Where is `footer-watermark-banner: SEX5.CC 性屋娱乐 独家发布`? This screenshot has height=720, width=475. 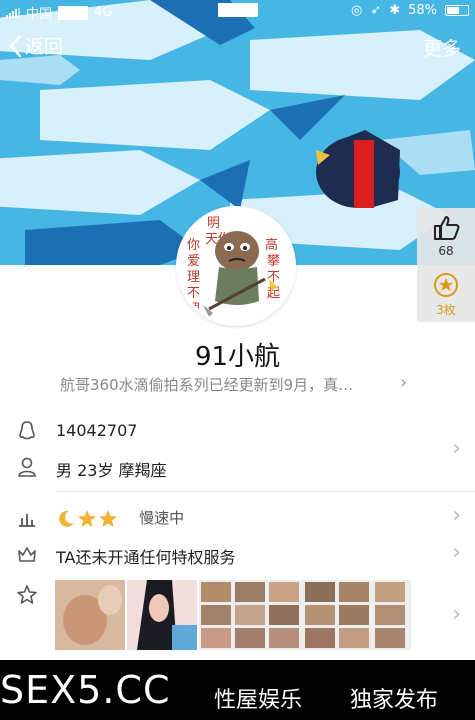 footer-watermark-banner: SEX5.CC 性屋娱乐 独家发布 is located at coordinates (237, 690).